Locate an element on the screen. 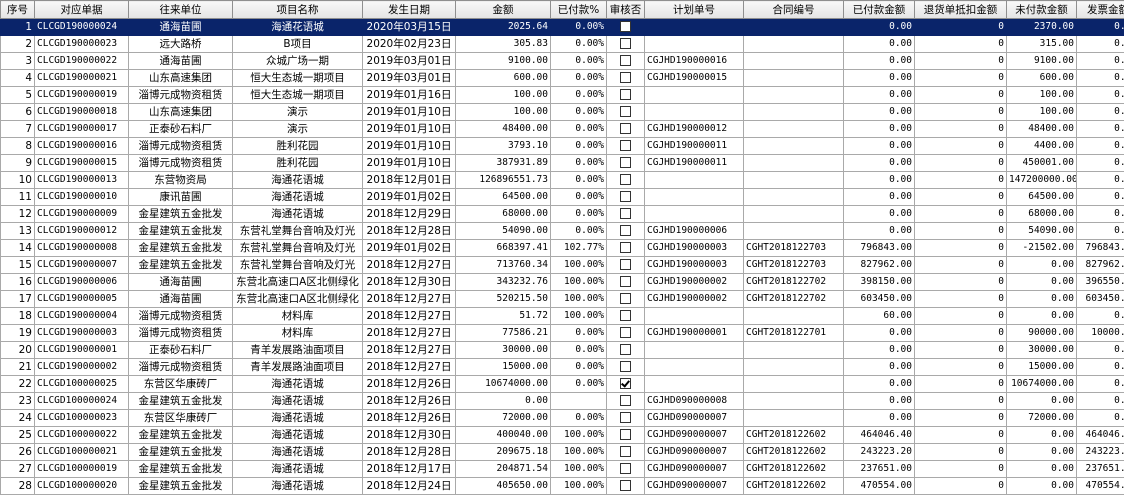 The height and width of the screenshot is (495, 1124). col-header-document: 对应单据 is located at coordinates (82, 10).